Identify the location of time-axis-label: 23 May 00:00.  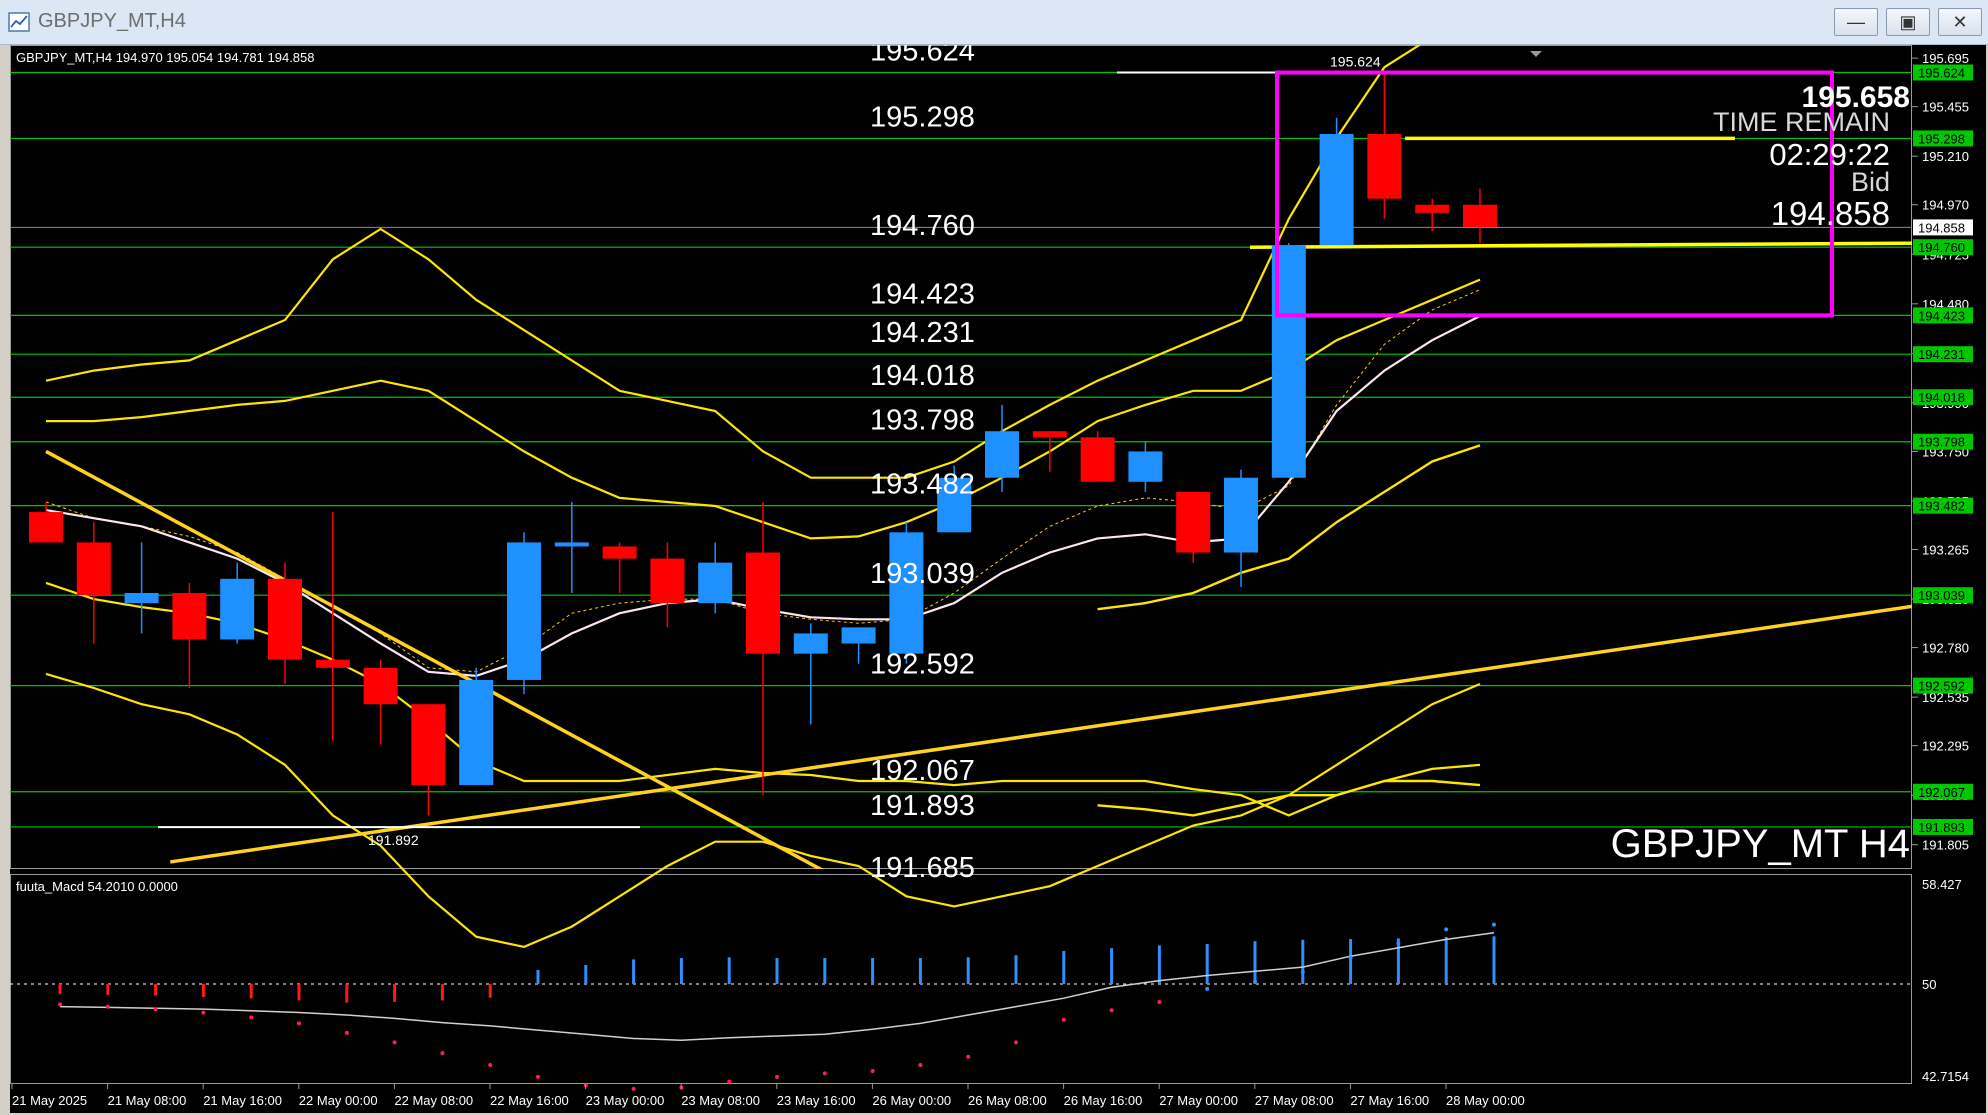
(625, 1100).